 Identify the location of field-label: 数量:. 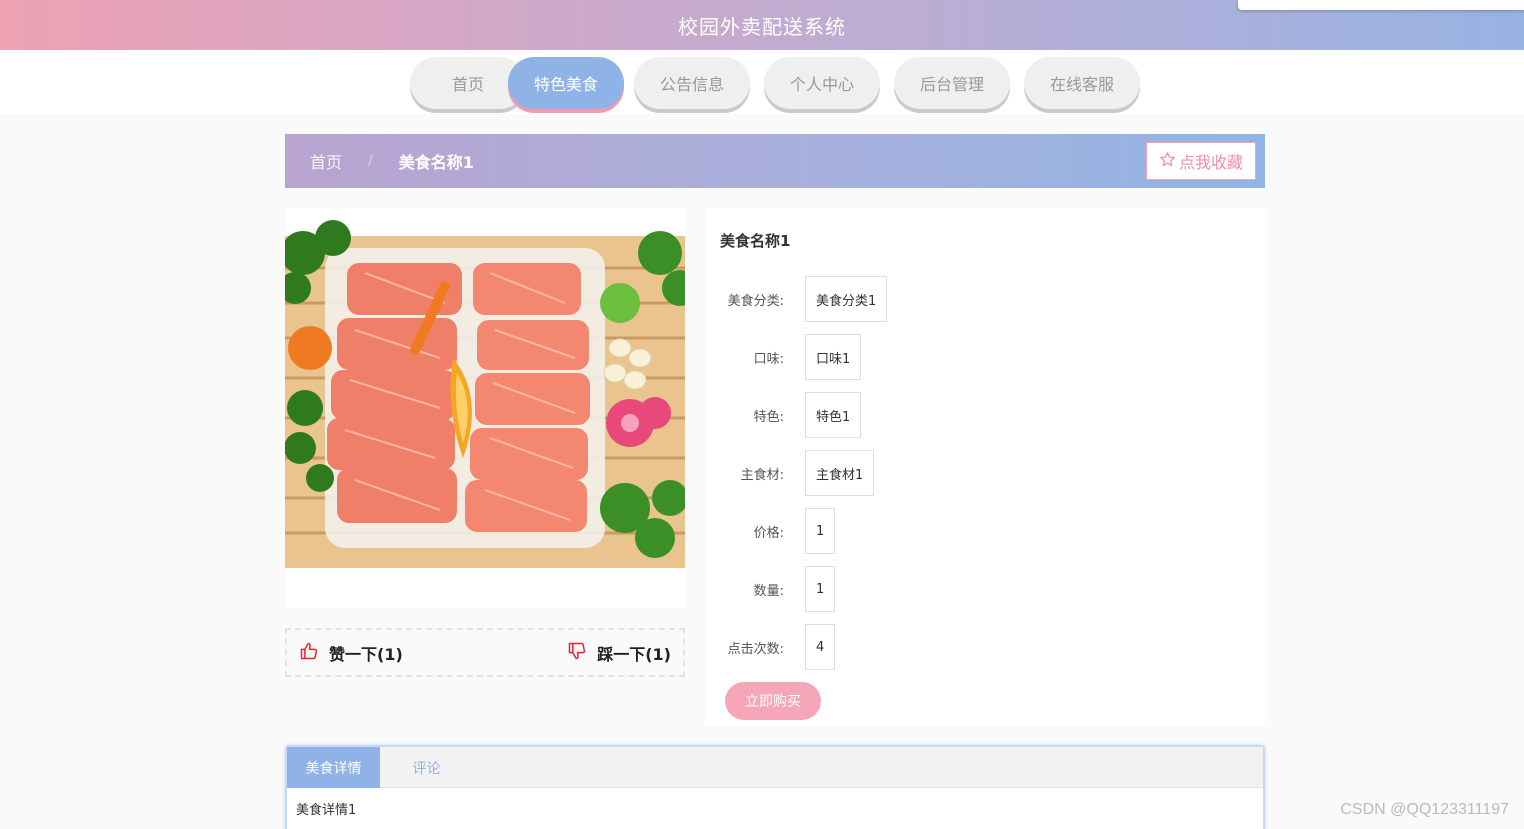
(768, 591).